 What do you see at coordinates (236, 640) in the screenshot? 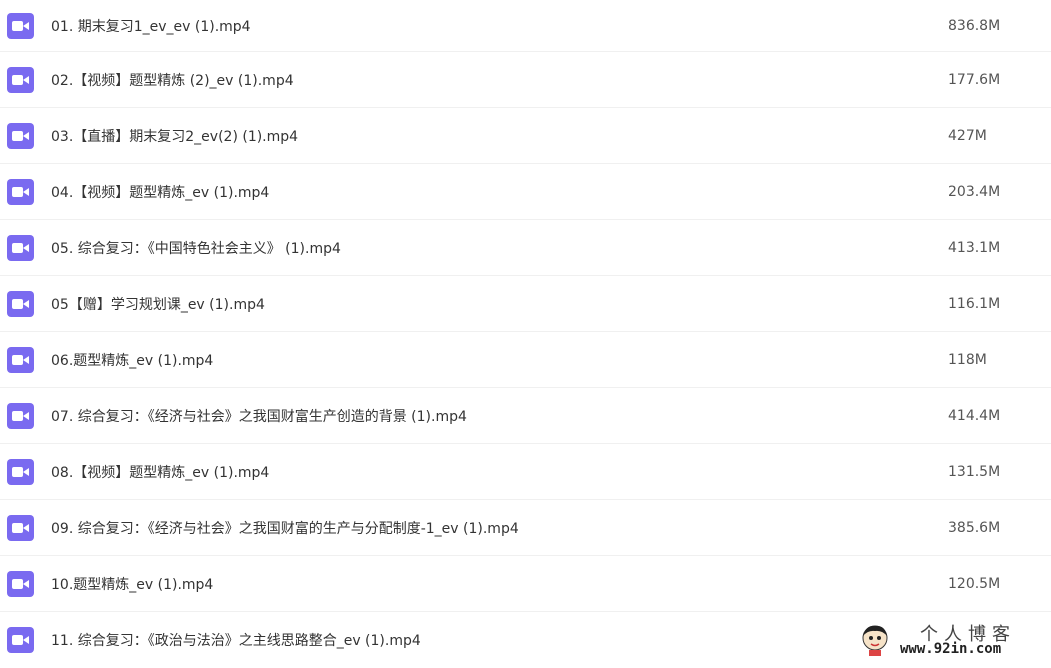
I see `file-name: 11. 综合复习：《政治与法治》之主线思路整合_ev (1).mp4` at bounding box center [236, 640].